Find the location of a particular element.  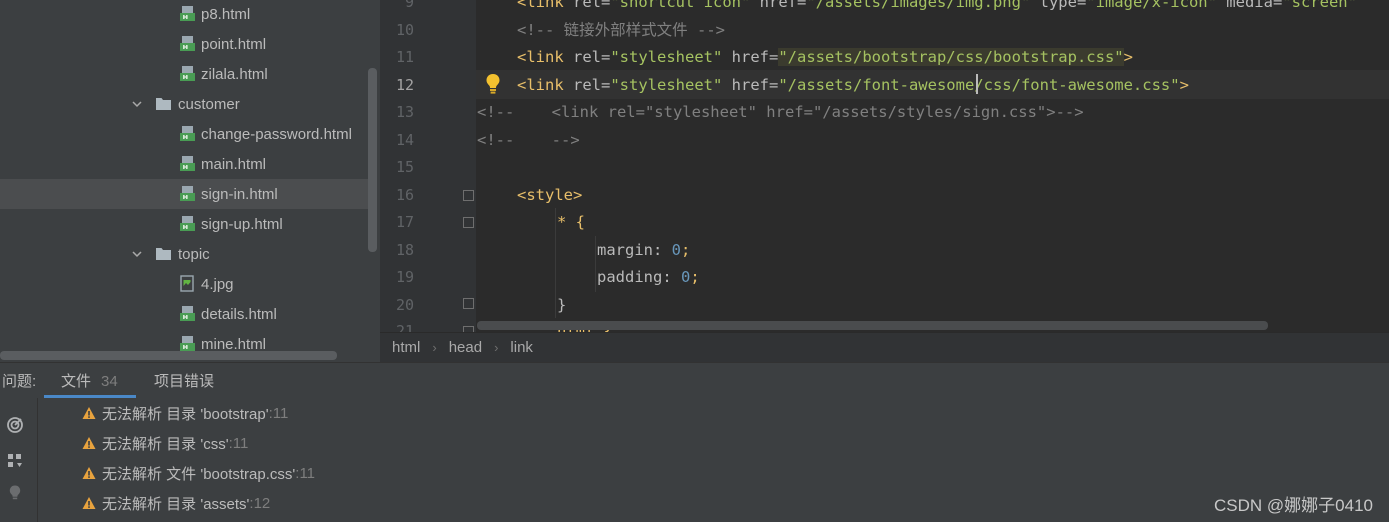

problem-text: 无法解析 文件 'bootstrap.css' is located at coordinates (199, 474).